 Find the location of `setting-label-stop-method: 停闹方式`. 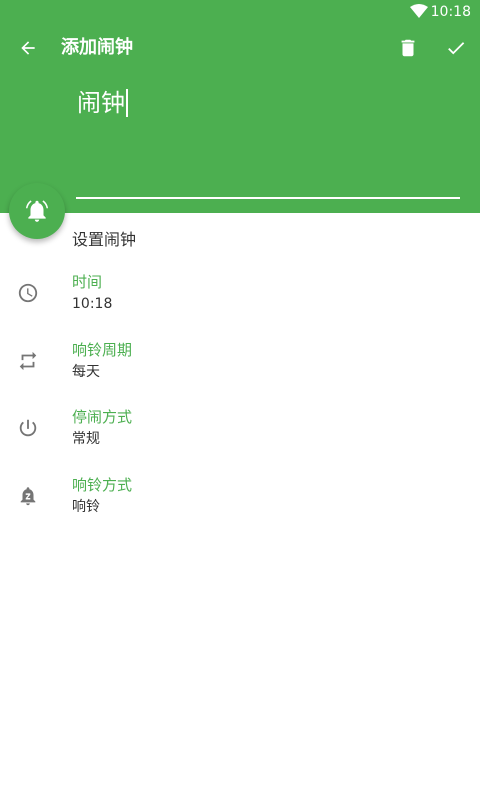

setting-label-stop-method: 停闹方式 is located at coordinates (102, 417).